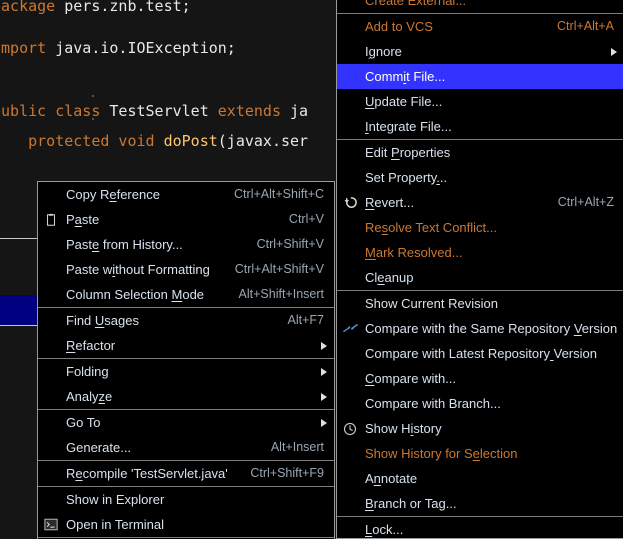 Image resolution: width=623 pixels, height=539 pixels. Describe the element at coordinates (83, 422) in the screenshot. I see `menu-item-label: Go To` at that location.